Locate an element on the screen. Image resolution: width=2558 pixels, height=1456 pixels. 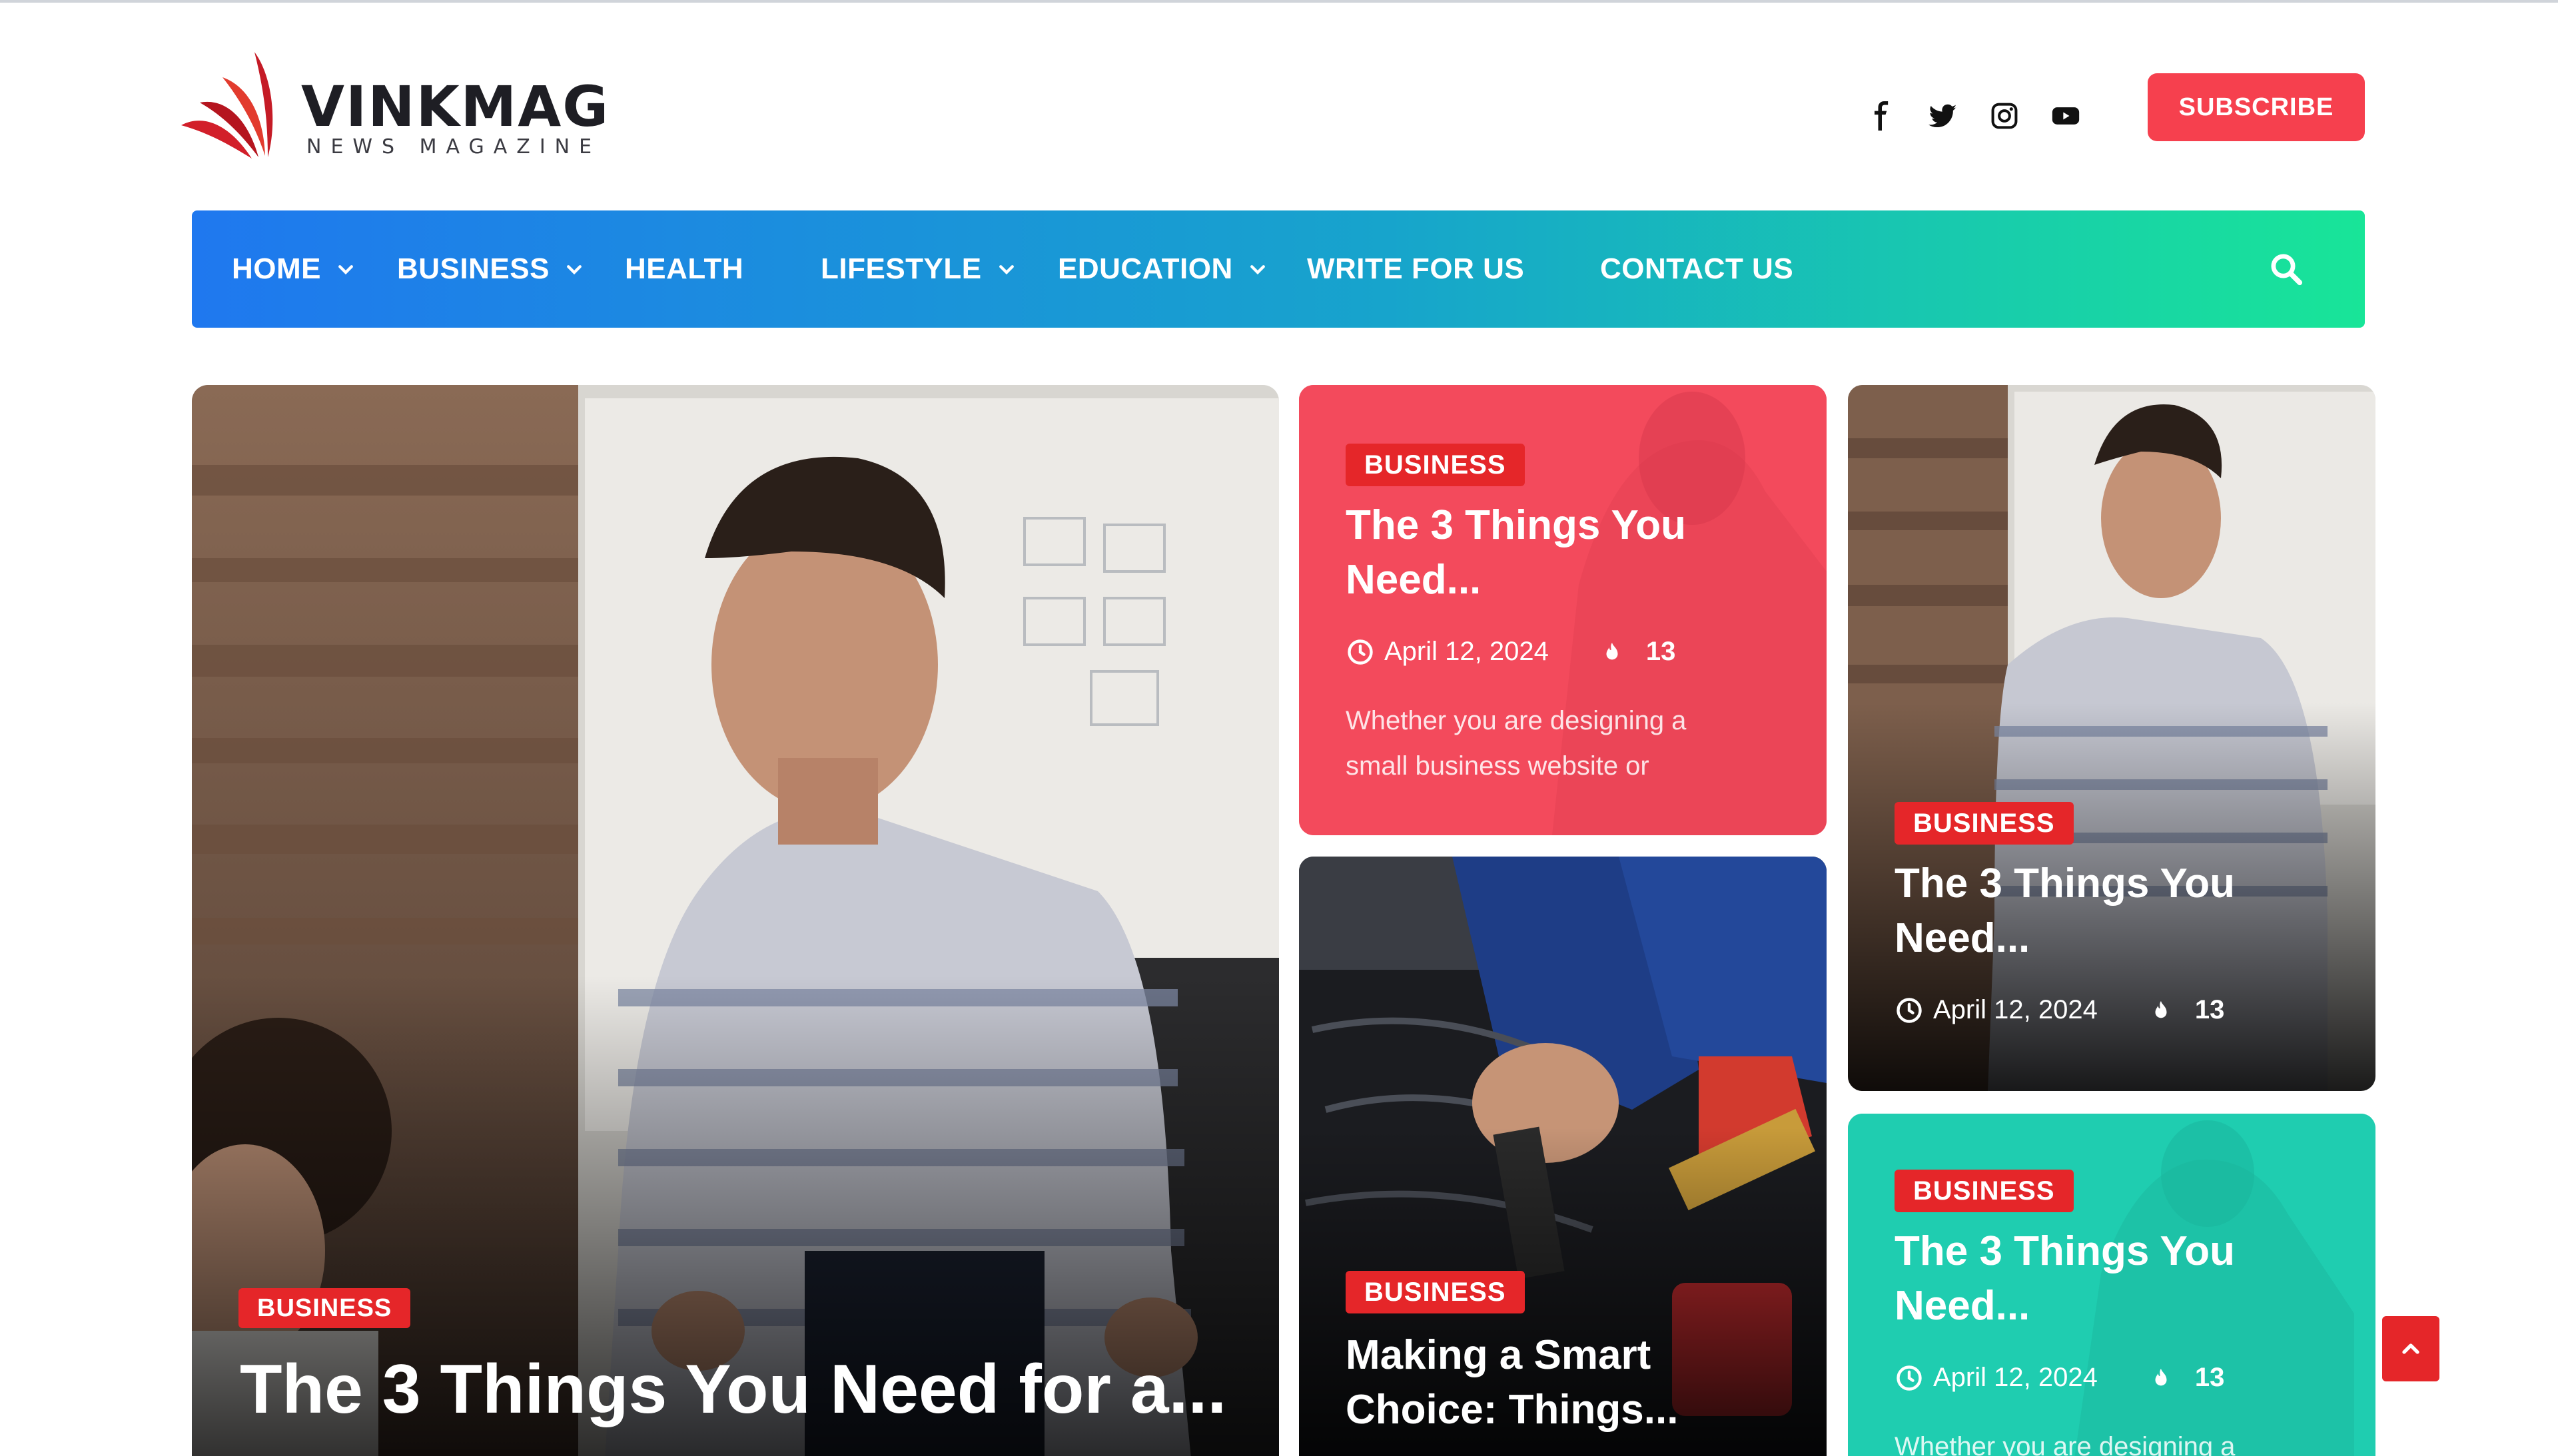
arrow-up-icon is located at coordinates (2410, 1348).